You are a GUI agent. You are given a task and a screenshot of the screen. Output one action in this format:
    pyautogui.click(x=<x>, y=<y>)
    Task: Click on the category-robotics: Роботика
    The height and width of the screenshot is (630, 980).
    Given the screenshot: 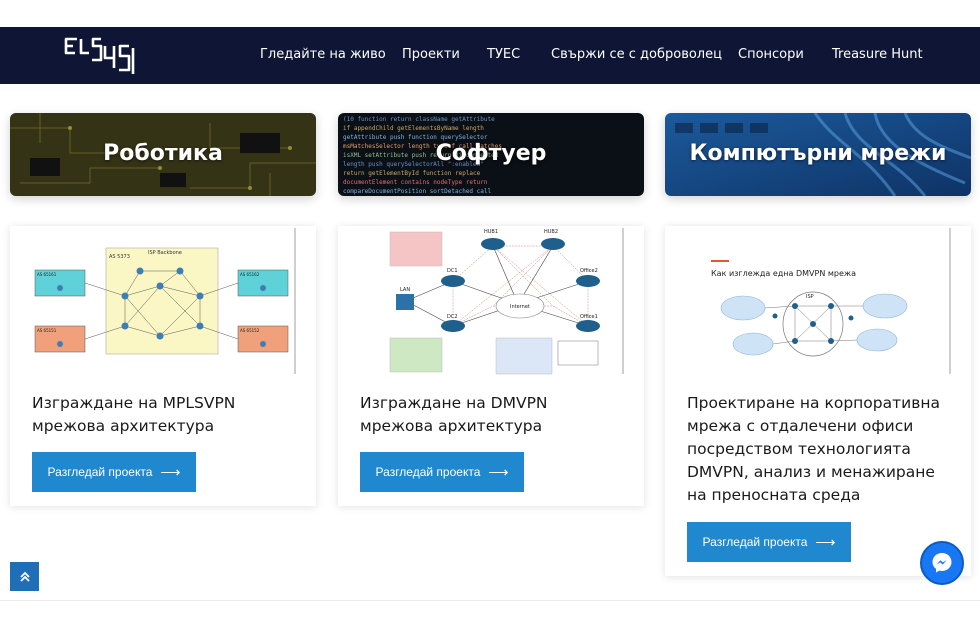 What is the action you would take?
    pyautogui.click(x=163, y=154)
    